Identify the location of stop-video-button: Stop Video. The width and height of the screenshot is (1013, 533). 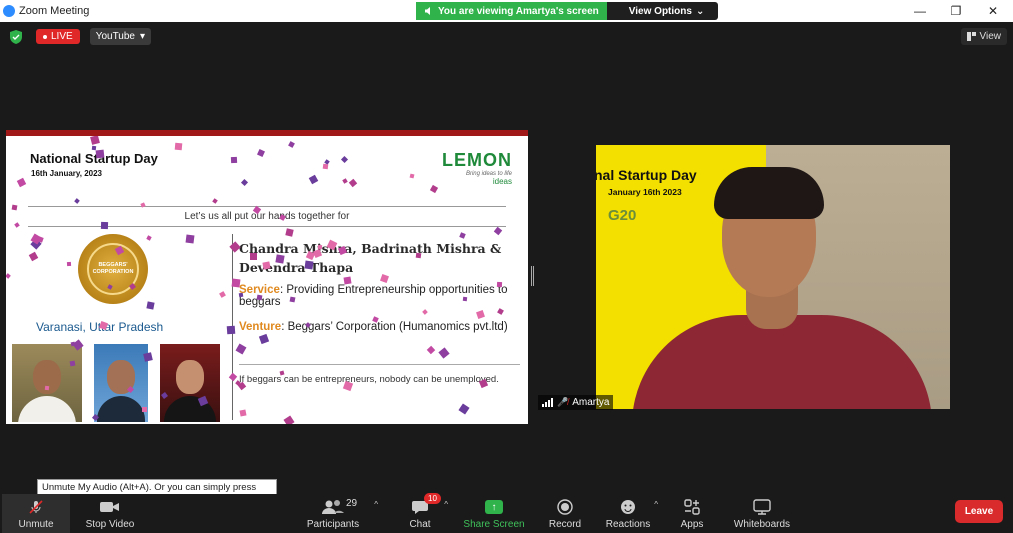
(110, 513).